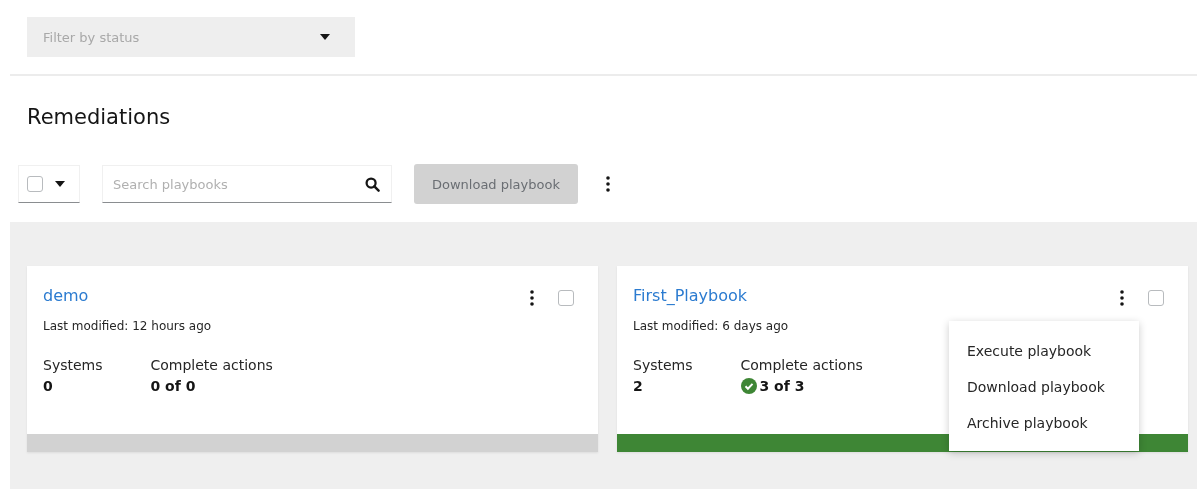 The height and width of the screenshot is (489, 1197). What do you see at coordinates (66, 295) in the screenshot?
I see `playbook-link: demo` at bounding box center [66, 295].